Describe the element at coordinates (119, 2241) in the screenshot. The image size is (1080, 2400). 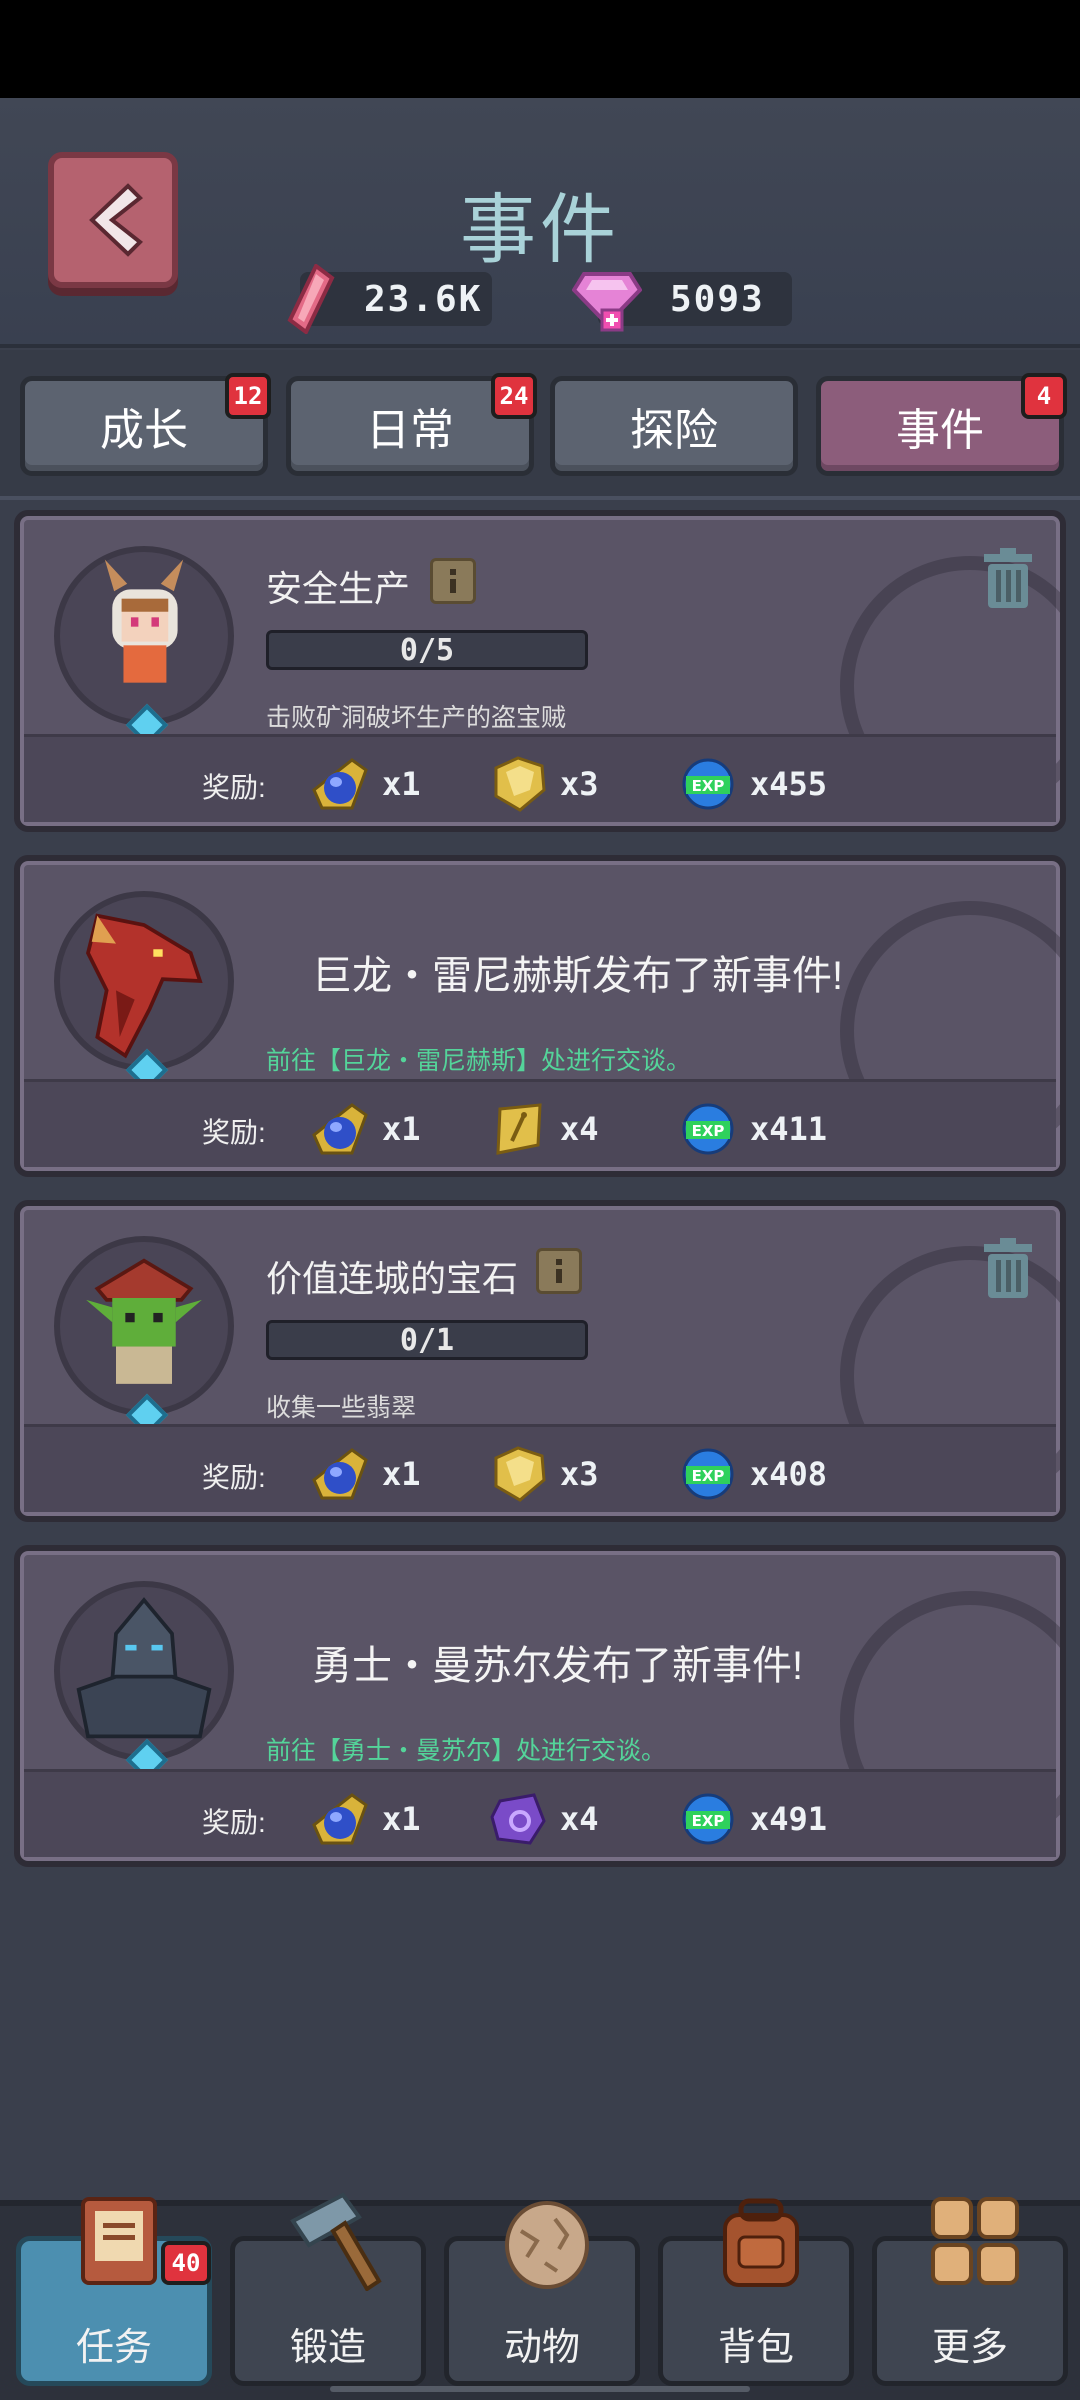
I see `quest-book-icon` at that location.